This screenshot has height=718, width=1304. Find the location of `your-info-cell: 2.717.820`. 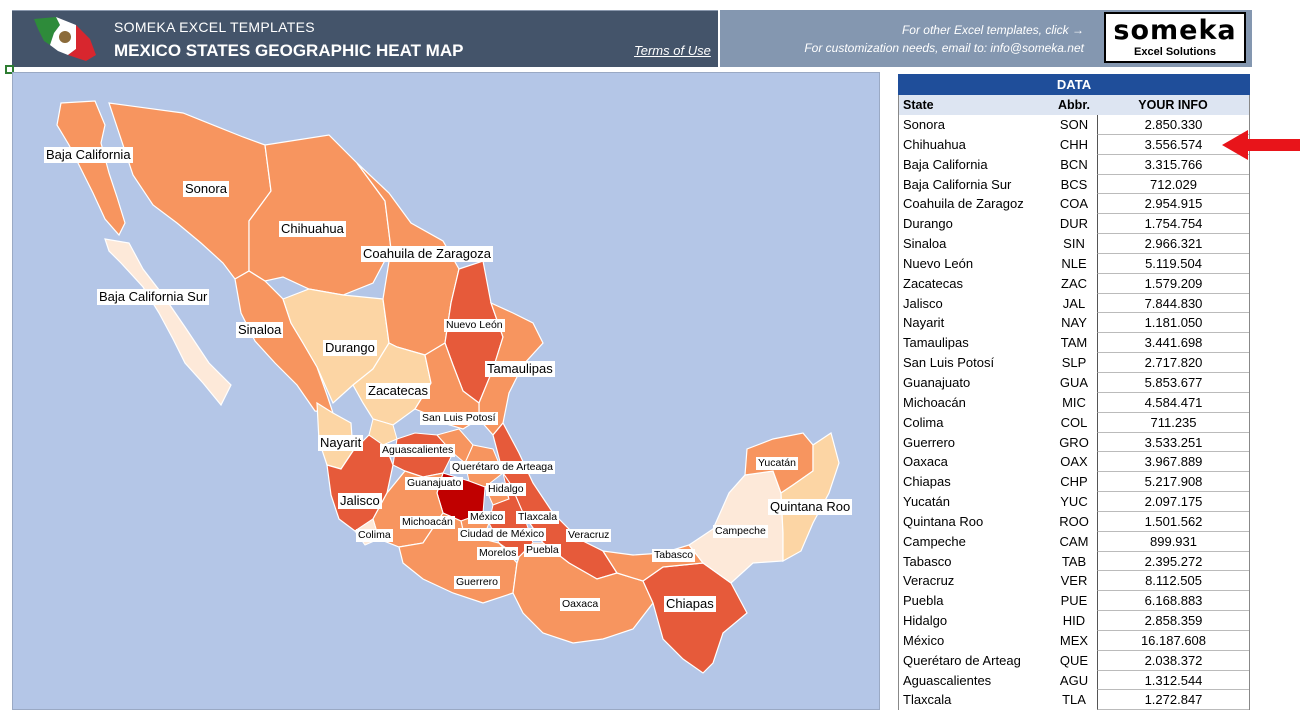

your-info-cell: 2.717.820 is located at coordinates (1173, 363).